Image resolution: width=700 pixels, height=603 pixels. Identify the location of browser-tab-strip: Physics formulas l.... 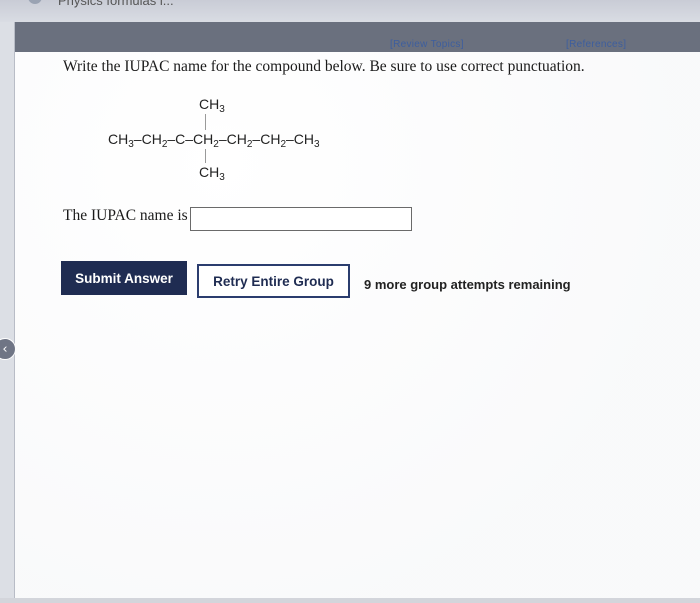
(350, 11).